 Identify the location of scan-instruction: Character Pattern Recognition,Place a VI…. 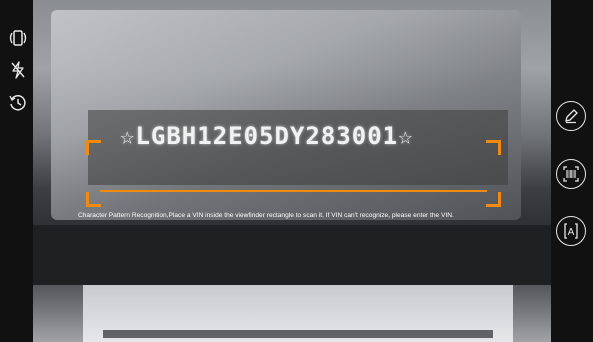
(266, 215).